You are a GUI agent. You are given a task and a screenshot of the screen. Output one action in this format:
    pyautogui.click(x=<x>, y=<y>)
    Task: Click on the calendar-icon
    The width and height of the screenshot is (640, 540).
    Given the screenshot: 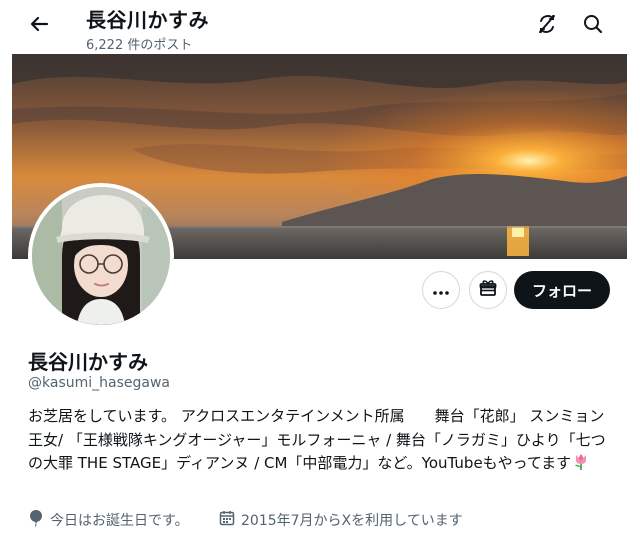 What is the action you would take?
    pyautogui.click(x=230, y=520)
    